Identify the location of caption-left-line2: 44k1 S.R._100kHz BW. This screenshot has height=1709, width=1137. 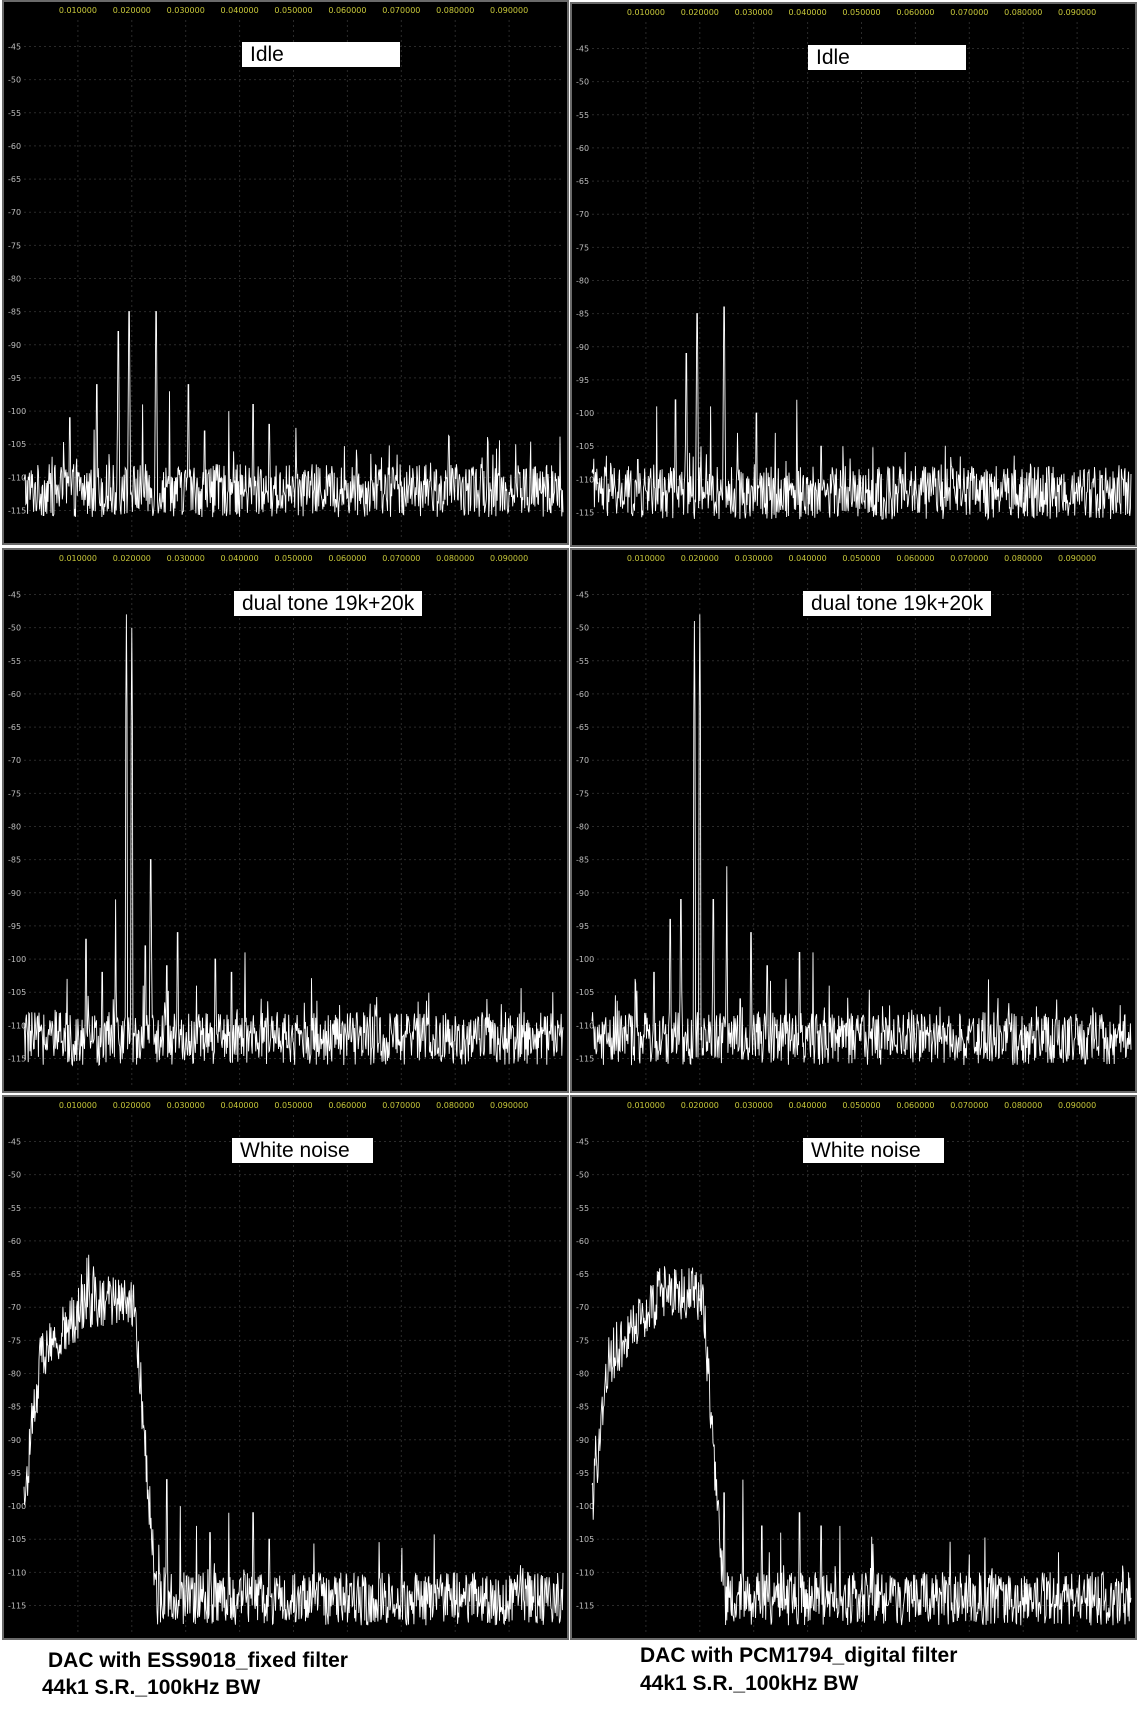
(151, 1687).